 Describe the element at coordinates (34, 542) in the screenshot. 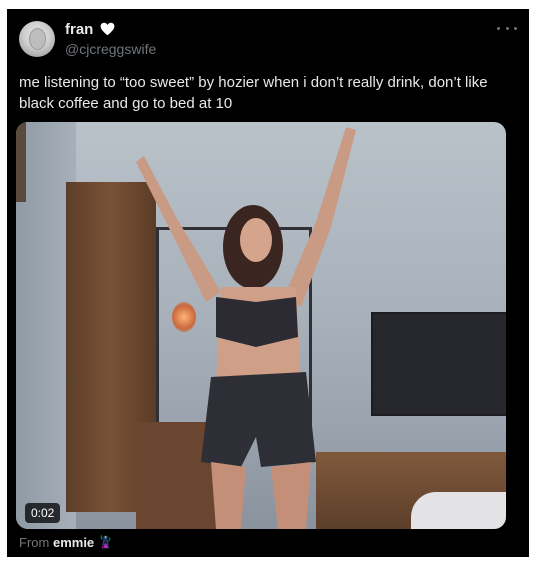

I see `media-source-prefix: From` at that location.